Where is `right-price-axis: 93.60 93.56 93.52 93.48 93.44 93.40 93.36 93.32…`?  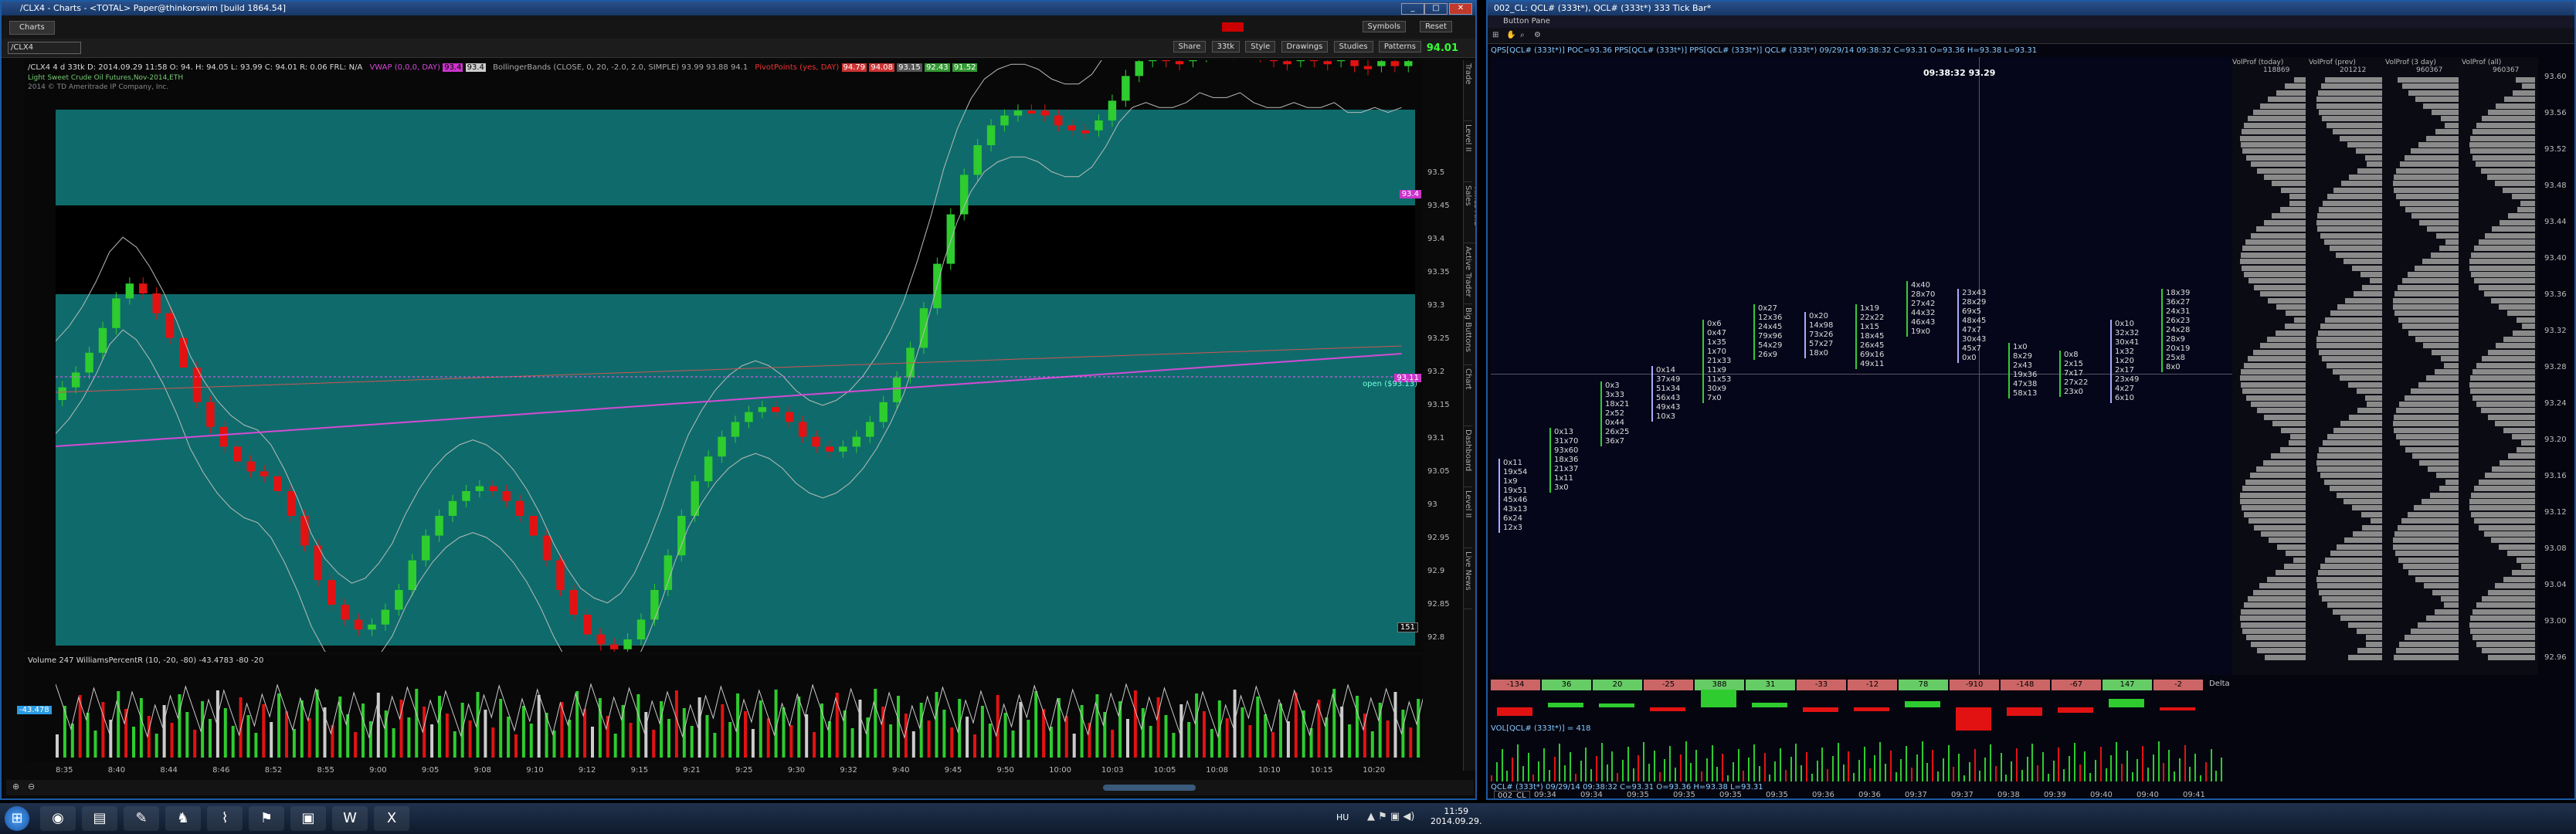 right-price-axis: 93.60 93.56 93.52 93.48 93.44 93.40 93.36 93.32… is located at coordinates (2557, 366).